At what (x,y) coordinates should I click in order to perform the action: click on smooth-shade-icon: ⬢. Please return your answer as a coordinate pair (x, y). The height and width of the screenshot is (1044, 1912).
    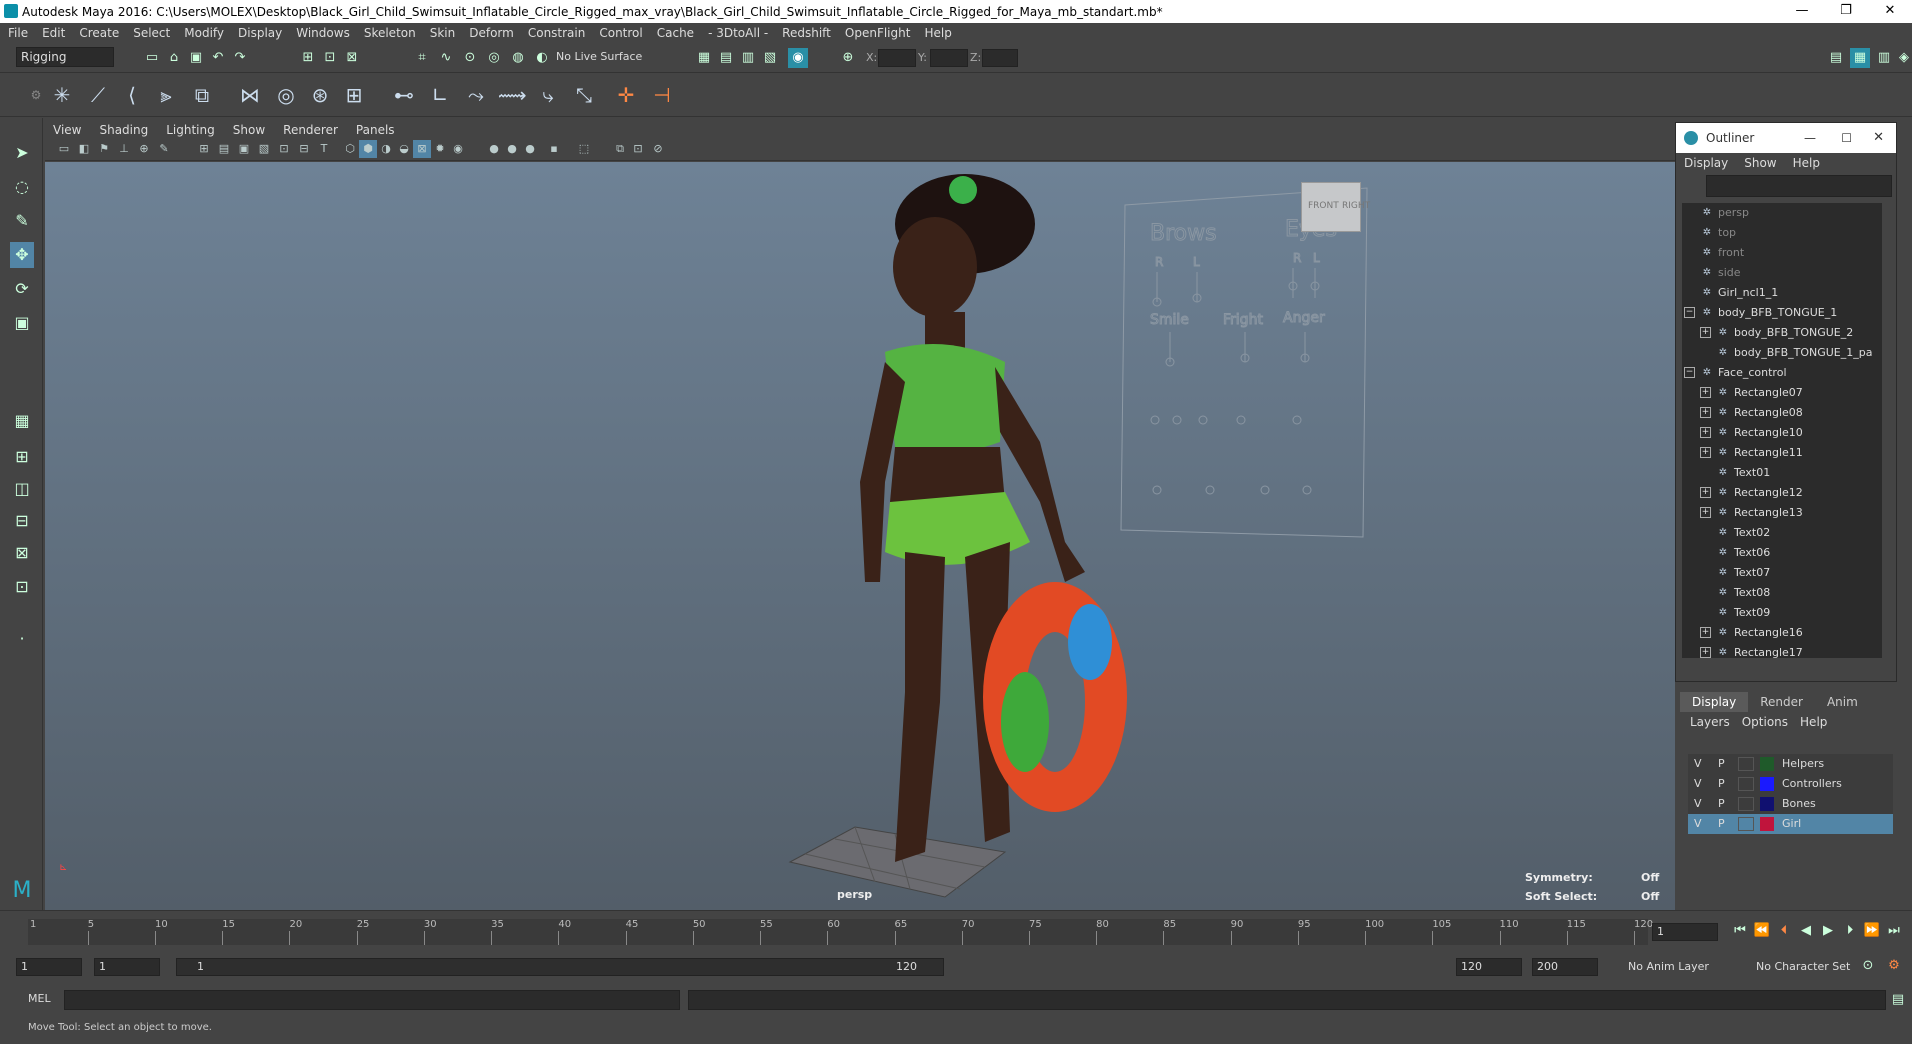
    Looking at the image, I should click on (368, 149).